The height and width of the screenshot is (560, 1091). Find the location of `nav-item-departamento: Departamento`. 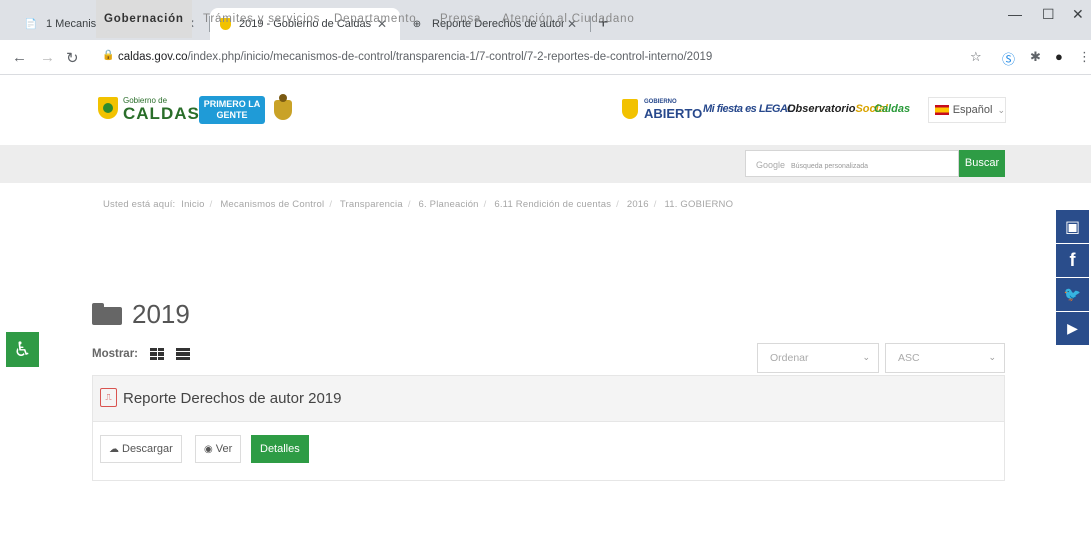

nav-item-departamento: Departamento is located at coordinates (375, 19).